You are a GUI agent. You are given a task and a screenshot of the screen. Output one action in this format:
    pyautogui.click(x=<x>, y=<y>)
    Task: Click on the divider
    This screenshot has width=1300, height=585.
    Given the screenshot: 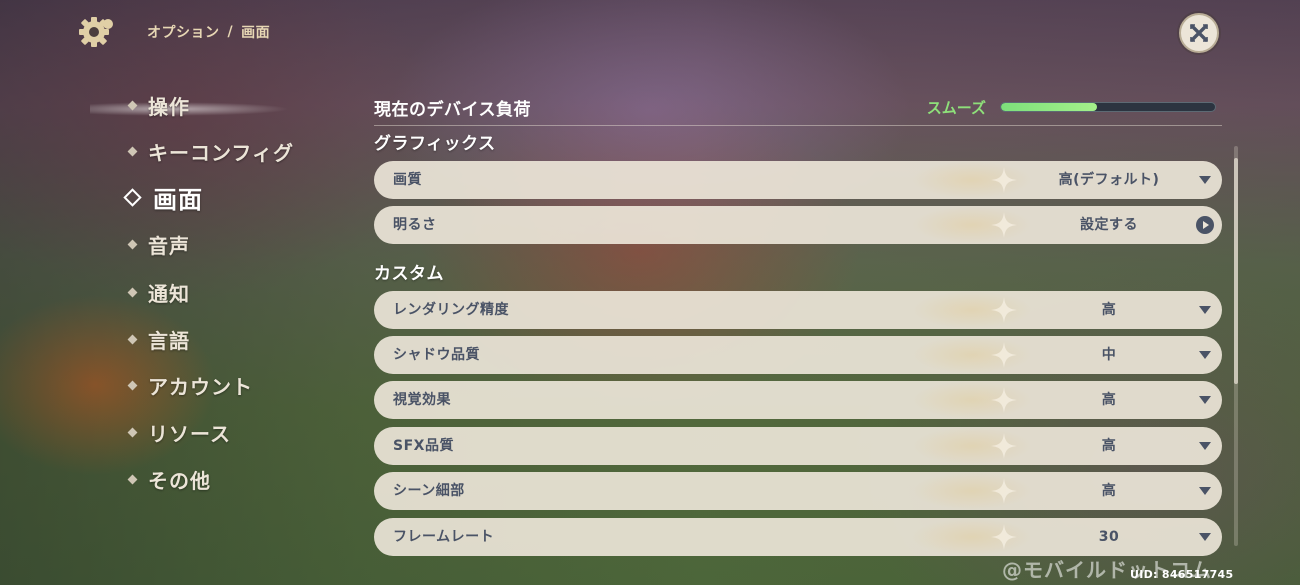 What is the action you would take?
    pyautogui.click(x=798, y=125)
    